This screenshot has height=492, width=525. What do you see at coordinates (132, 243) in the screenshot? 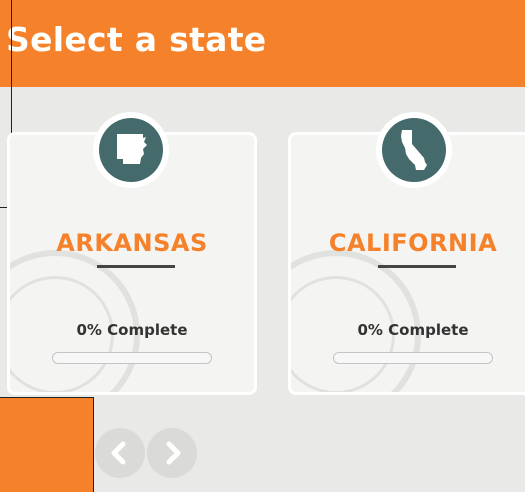
I see `state-name-arkansas: ARKANSAS` at bounding box center [132, 243].